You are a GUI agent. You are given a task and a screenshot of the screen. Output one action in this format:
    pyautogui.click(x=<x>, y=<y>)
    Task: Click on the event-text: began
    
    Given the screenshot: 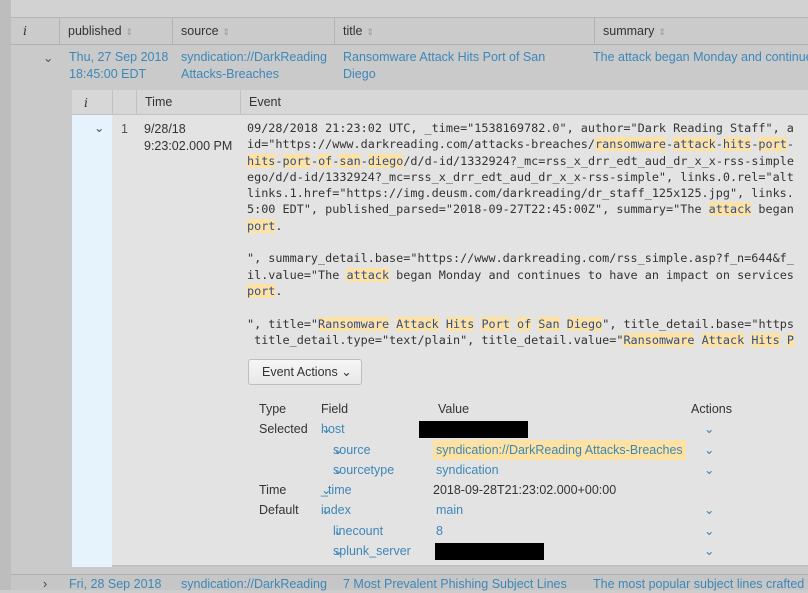 What is the action you would take?
    pyautogui.click(x=772, y=209)
    